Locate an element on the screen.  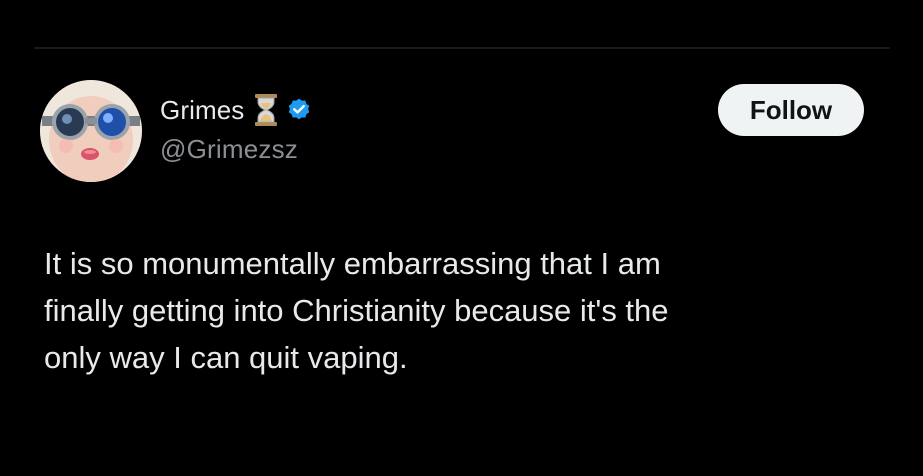
user-handle: @Grimezsz is located at coordinates (236, 149).